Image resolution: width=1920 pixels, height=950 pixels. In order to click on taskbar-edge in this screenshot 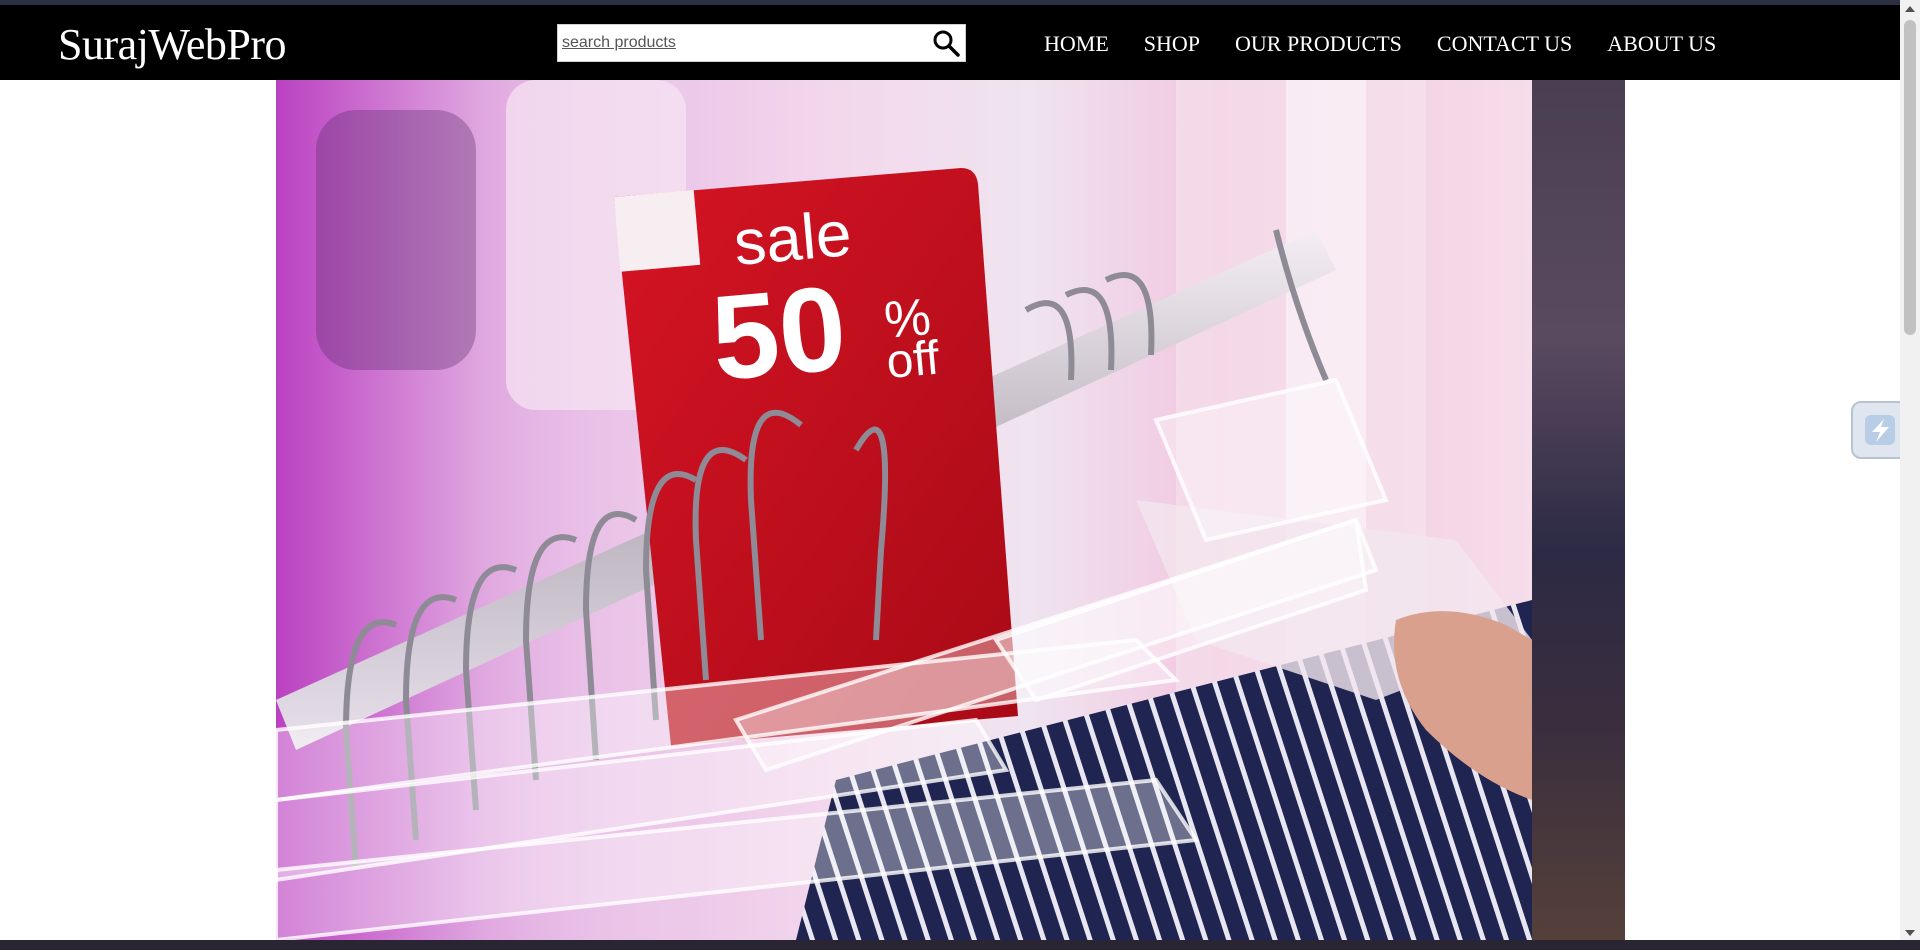, I will do `click(960, 945)`.